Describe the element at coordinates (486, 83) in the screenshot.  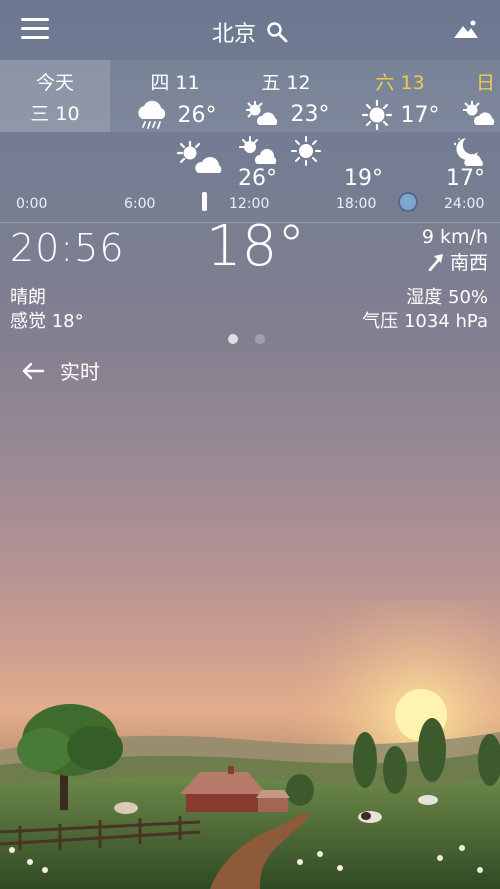
I see `day-name: 日` at that location.